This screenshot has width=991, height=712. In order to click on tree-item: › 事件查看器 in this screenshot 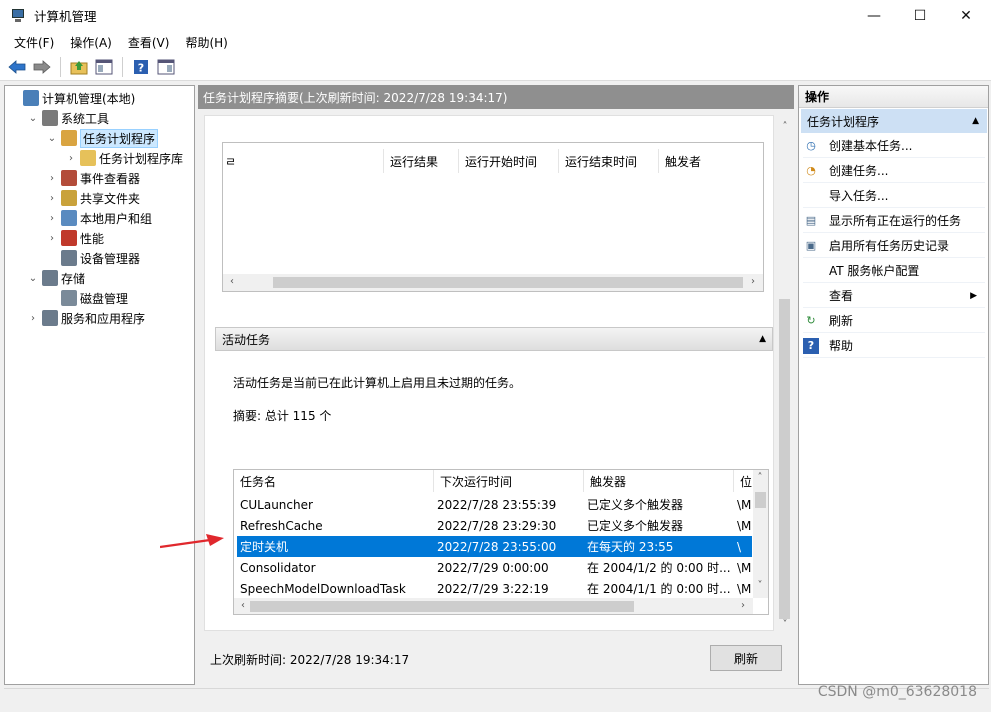, I will do `click(92, 178)`.